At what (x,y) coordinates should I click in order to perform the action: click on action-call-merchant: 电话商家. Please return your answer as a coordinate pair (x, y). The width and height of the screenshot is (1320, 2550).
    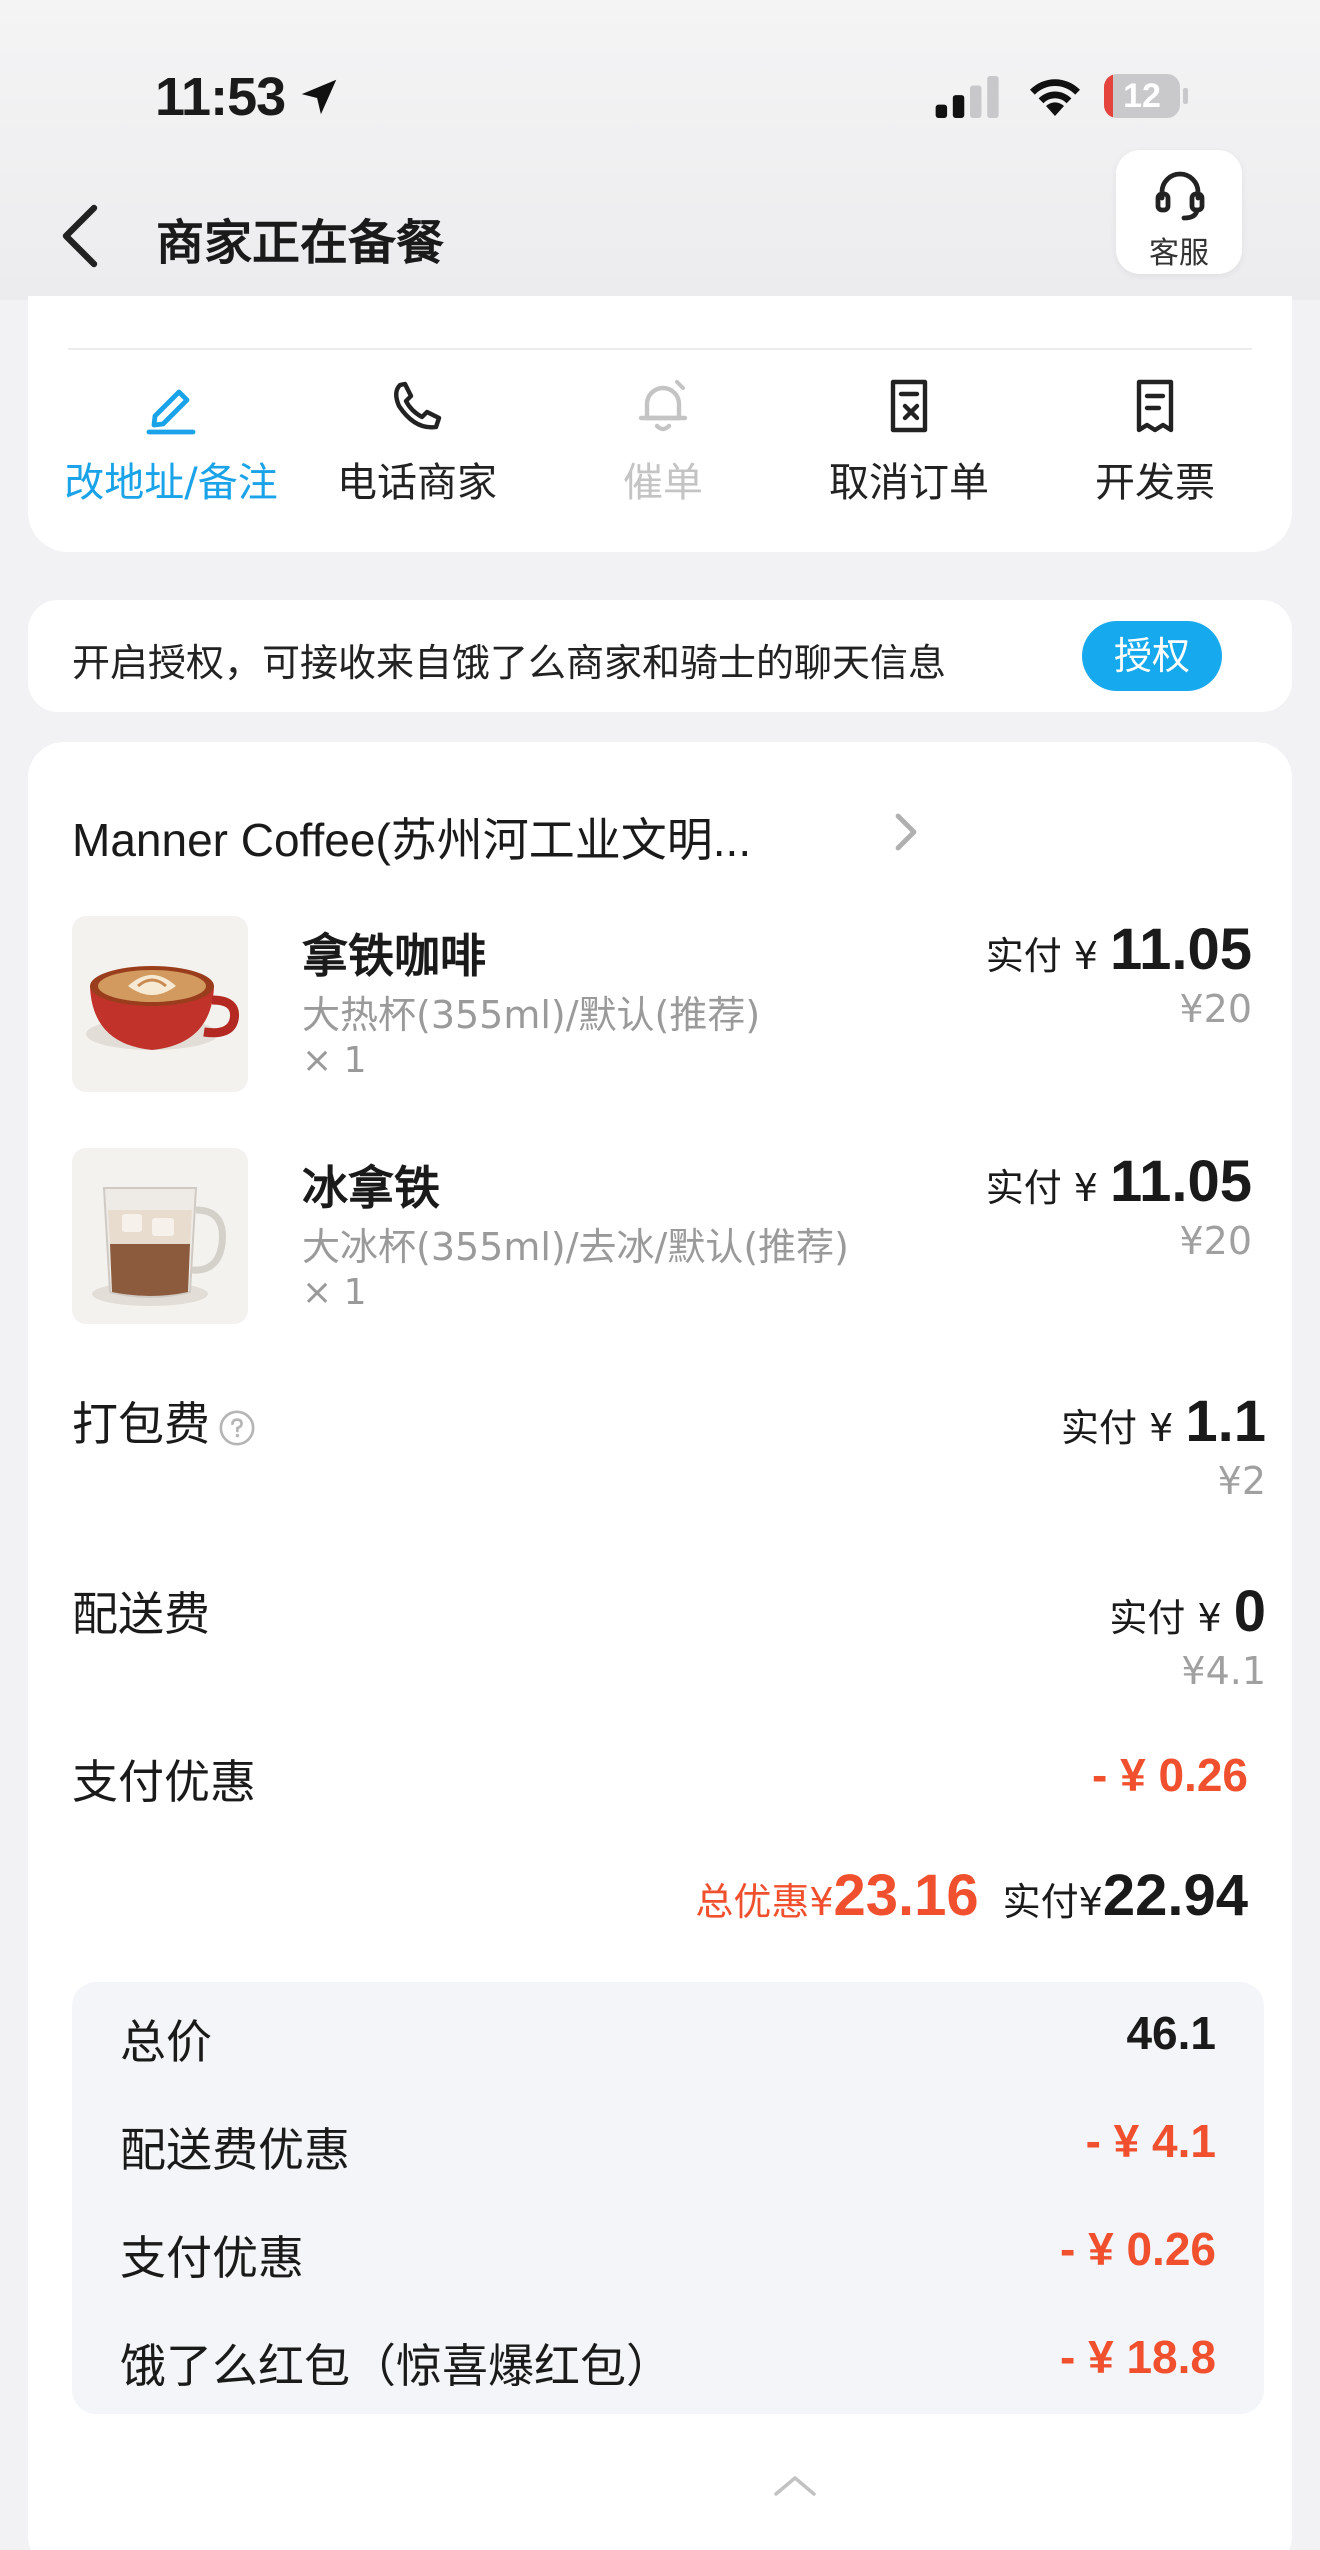
    Looking at the image, I should click on (417, 446).